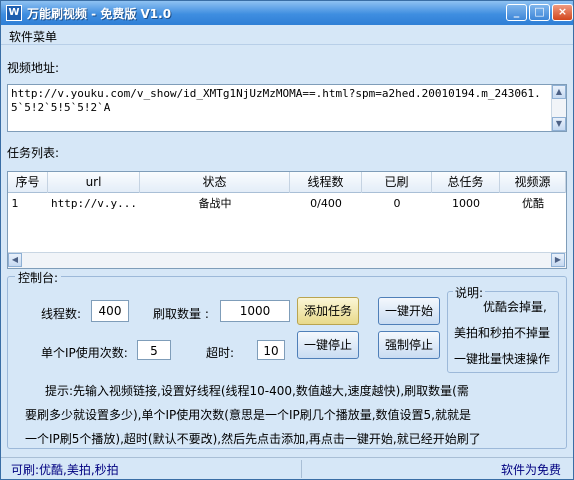 This screenshot has height=480, width=574. What do you see at coordinates (326, 203) in the screenshot?
I see `row-threads: 0/400` at bounding box center [326, 203].